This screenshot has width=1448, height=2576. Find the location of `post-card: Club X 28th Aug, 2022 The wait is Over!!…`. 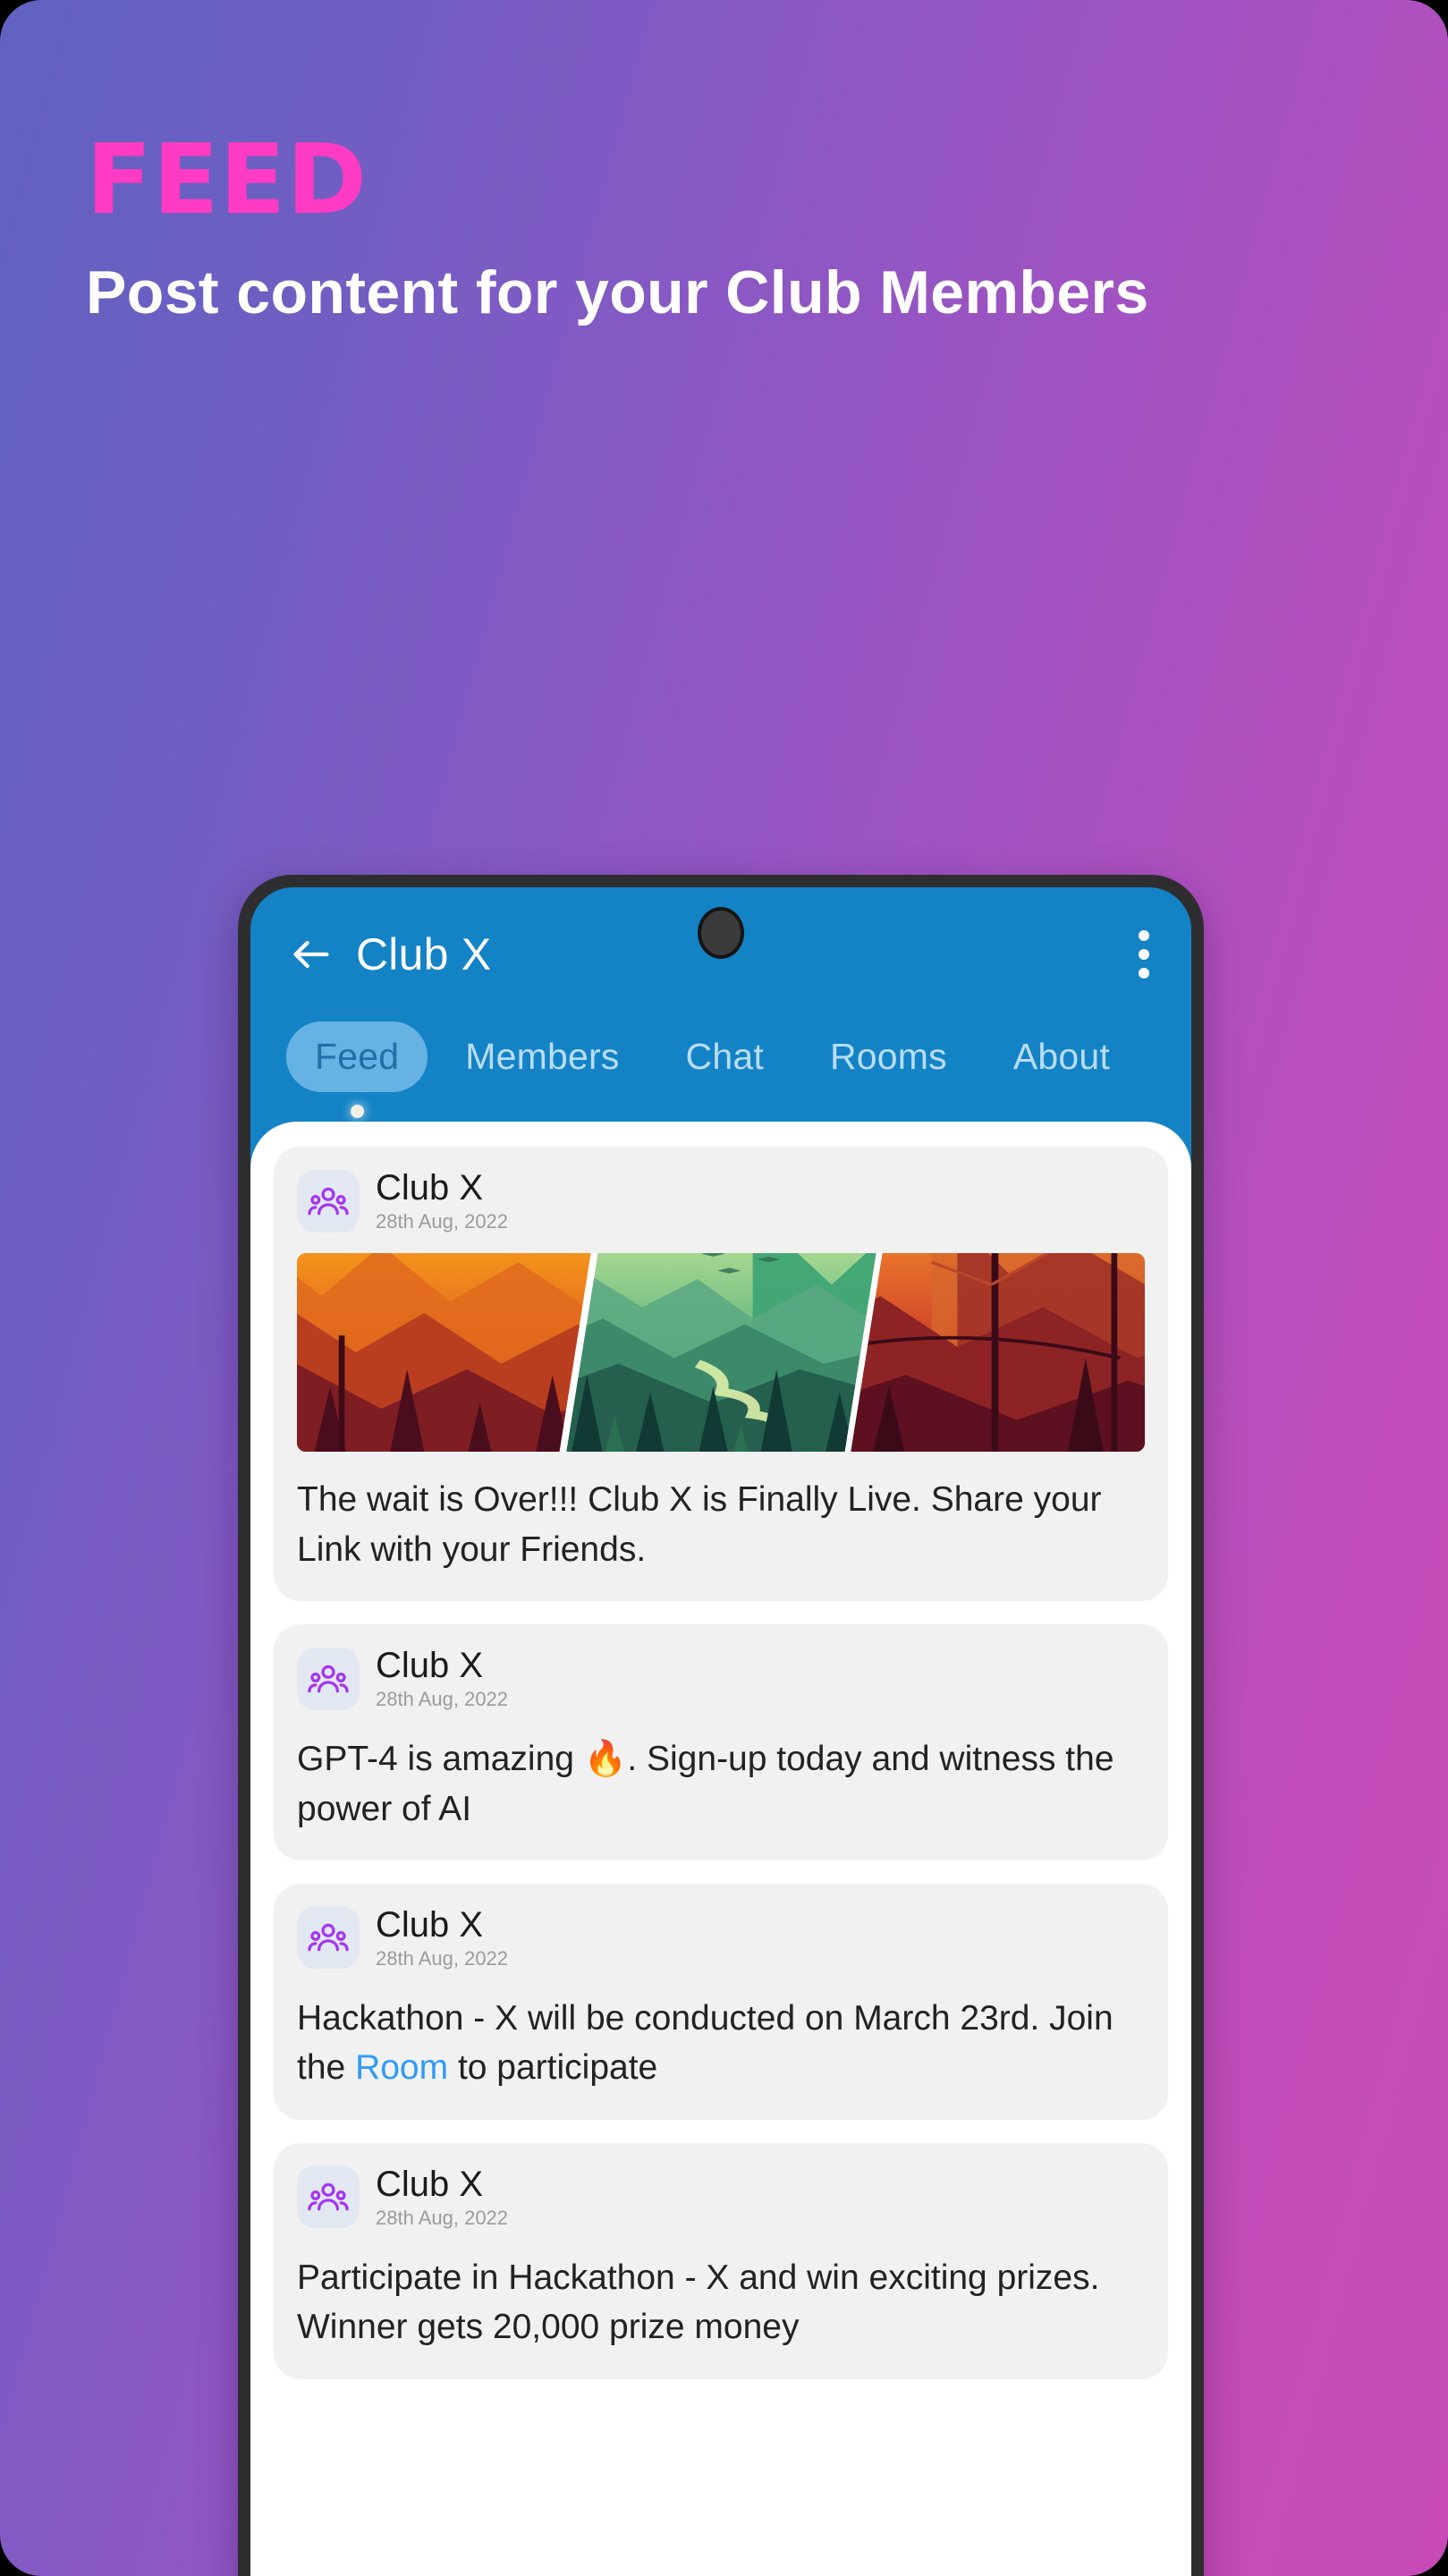

post-card: Club X 28th Aug, 2022 The wait is Over!!… is located at coordinates (721, 1374).